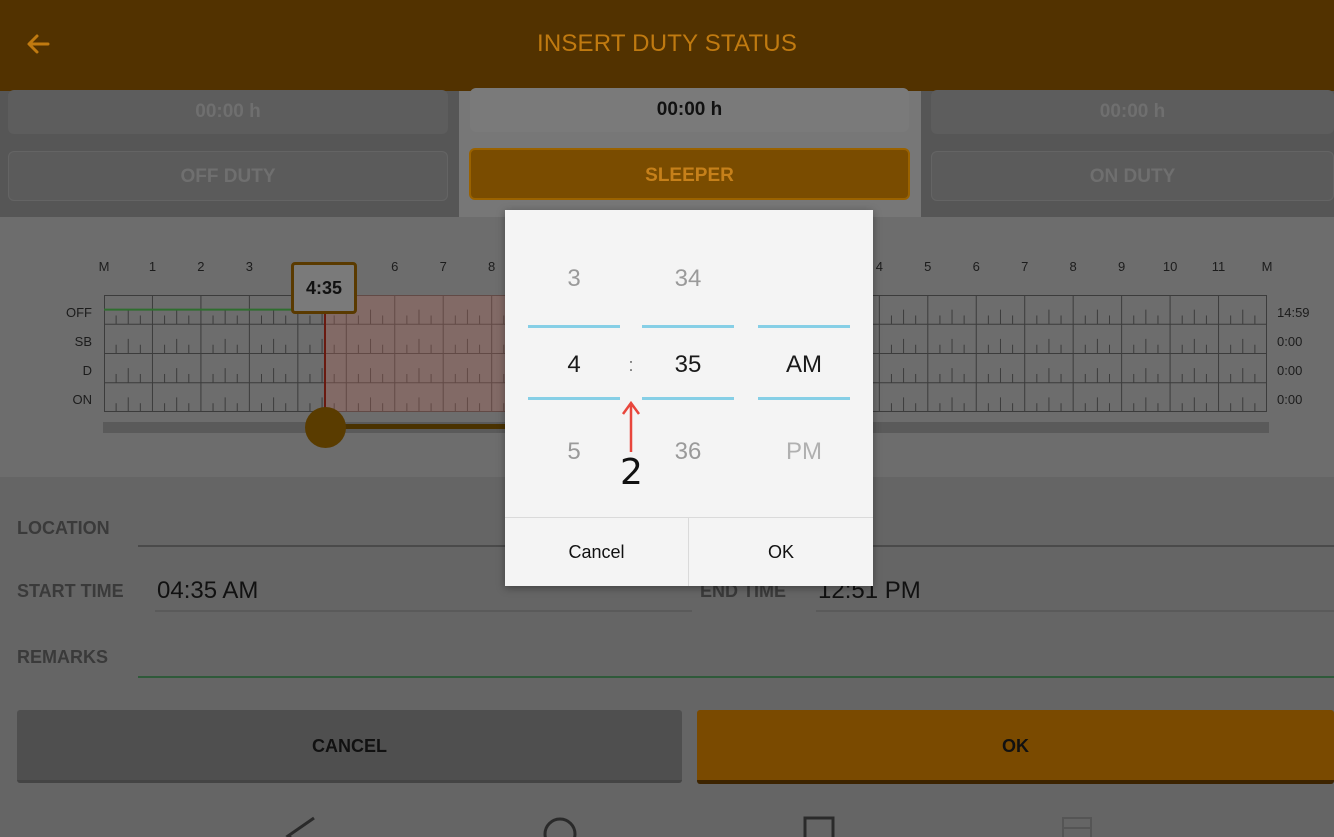  Describe the element at coordinates (804, 452) in the screenshot. I see `ampm-next: PM` at that location.